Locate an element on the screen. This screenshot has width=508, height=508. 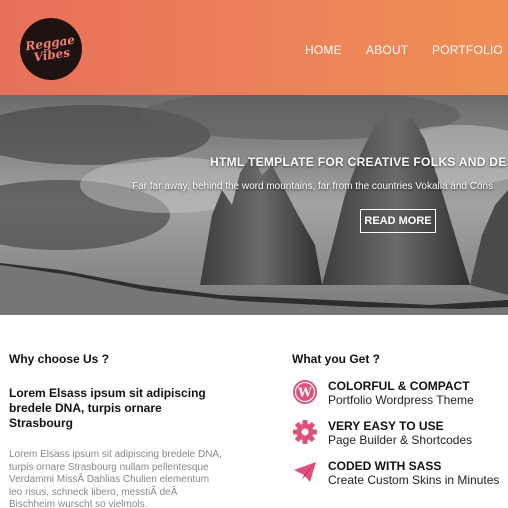
hero-title: HTML TEMPLATE FOR CREATIVE FOLKS AND DES is located at coordinates (359, 162).